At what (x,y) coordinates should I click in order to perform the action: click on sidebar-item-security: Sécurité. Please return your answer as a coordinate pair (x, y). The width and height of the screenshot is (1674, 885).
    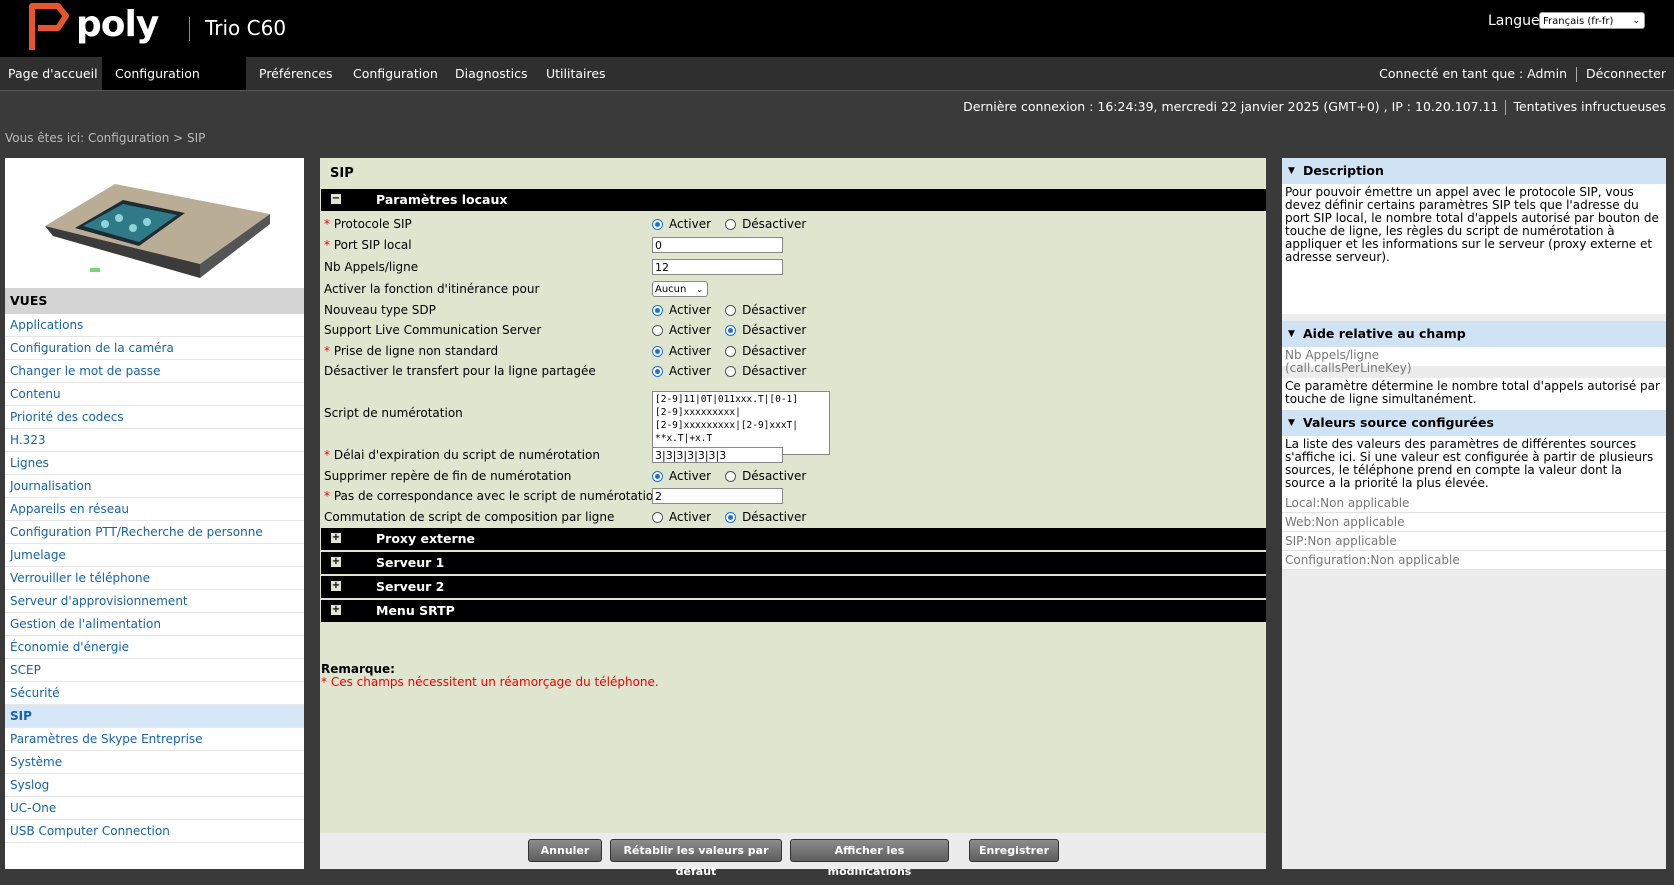
    Looking at the image, I should click on (154, 693).